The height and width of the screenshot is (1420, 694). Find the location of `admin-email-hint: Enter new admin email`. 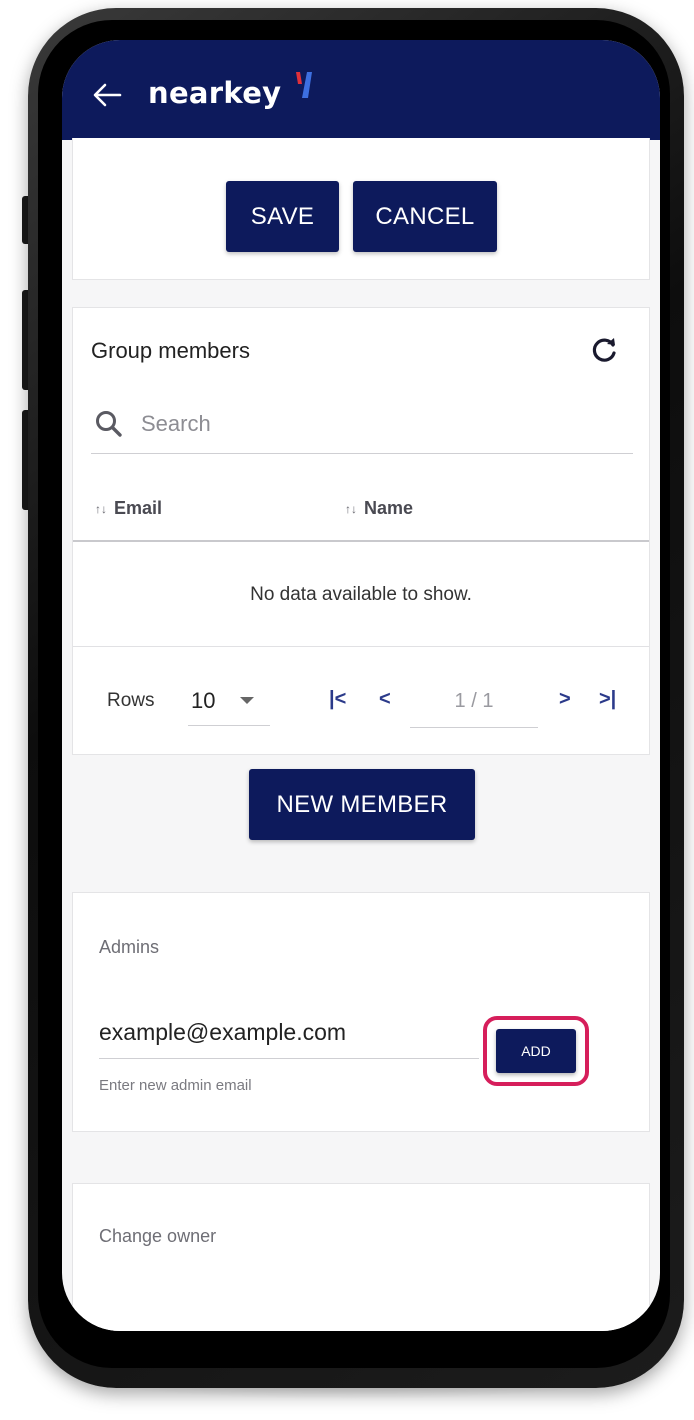

admin-email-hint: Enter new admin email is located at coordinates (175, 1085).